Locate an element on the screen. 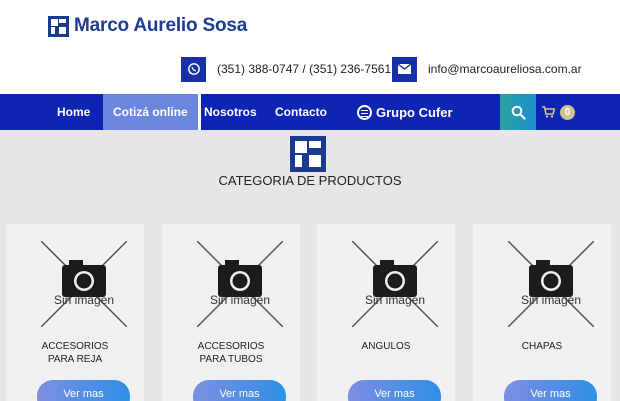  cart-button: 0 is located at coordinates (558, 112).